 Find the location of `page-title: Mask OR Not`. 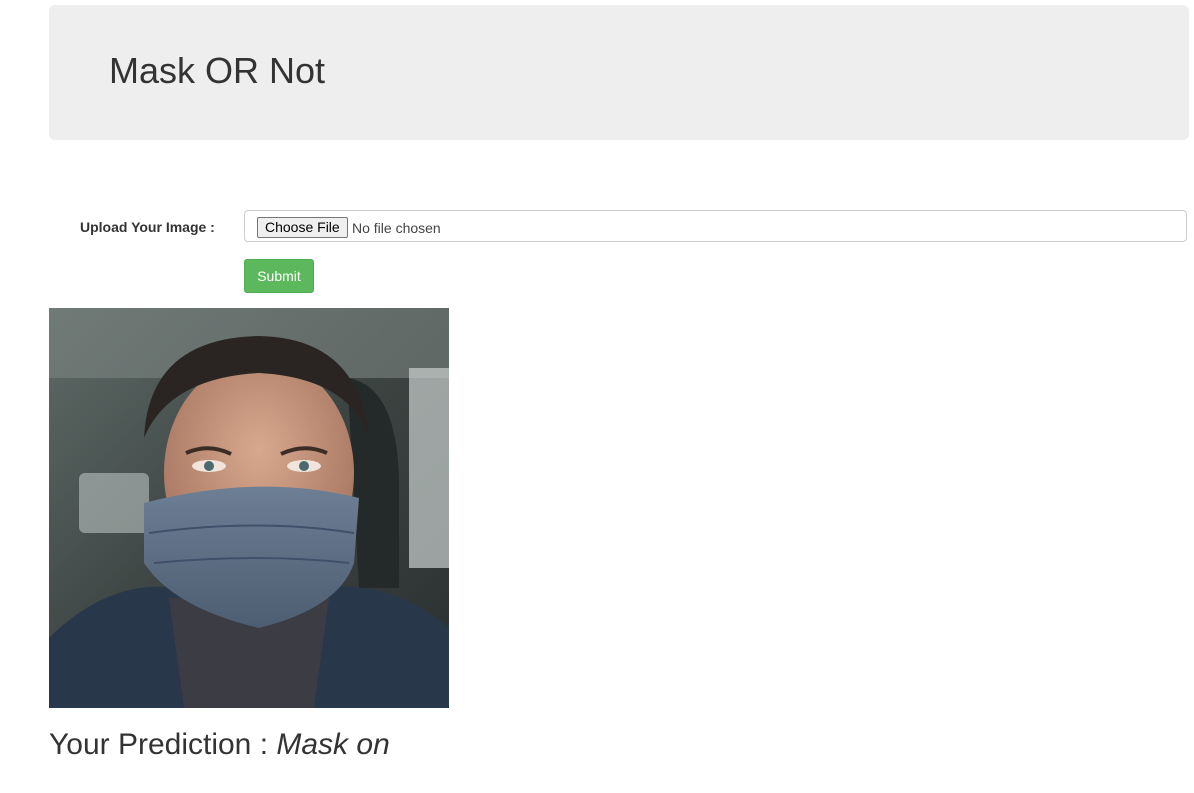

page-title: Mask OR Not is located at coordinates (217, 70).